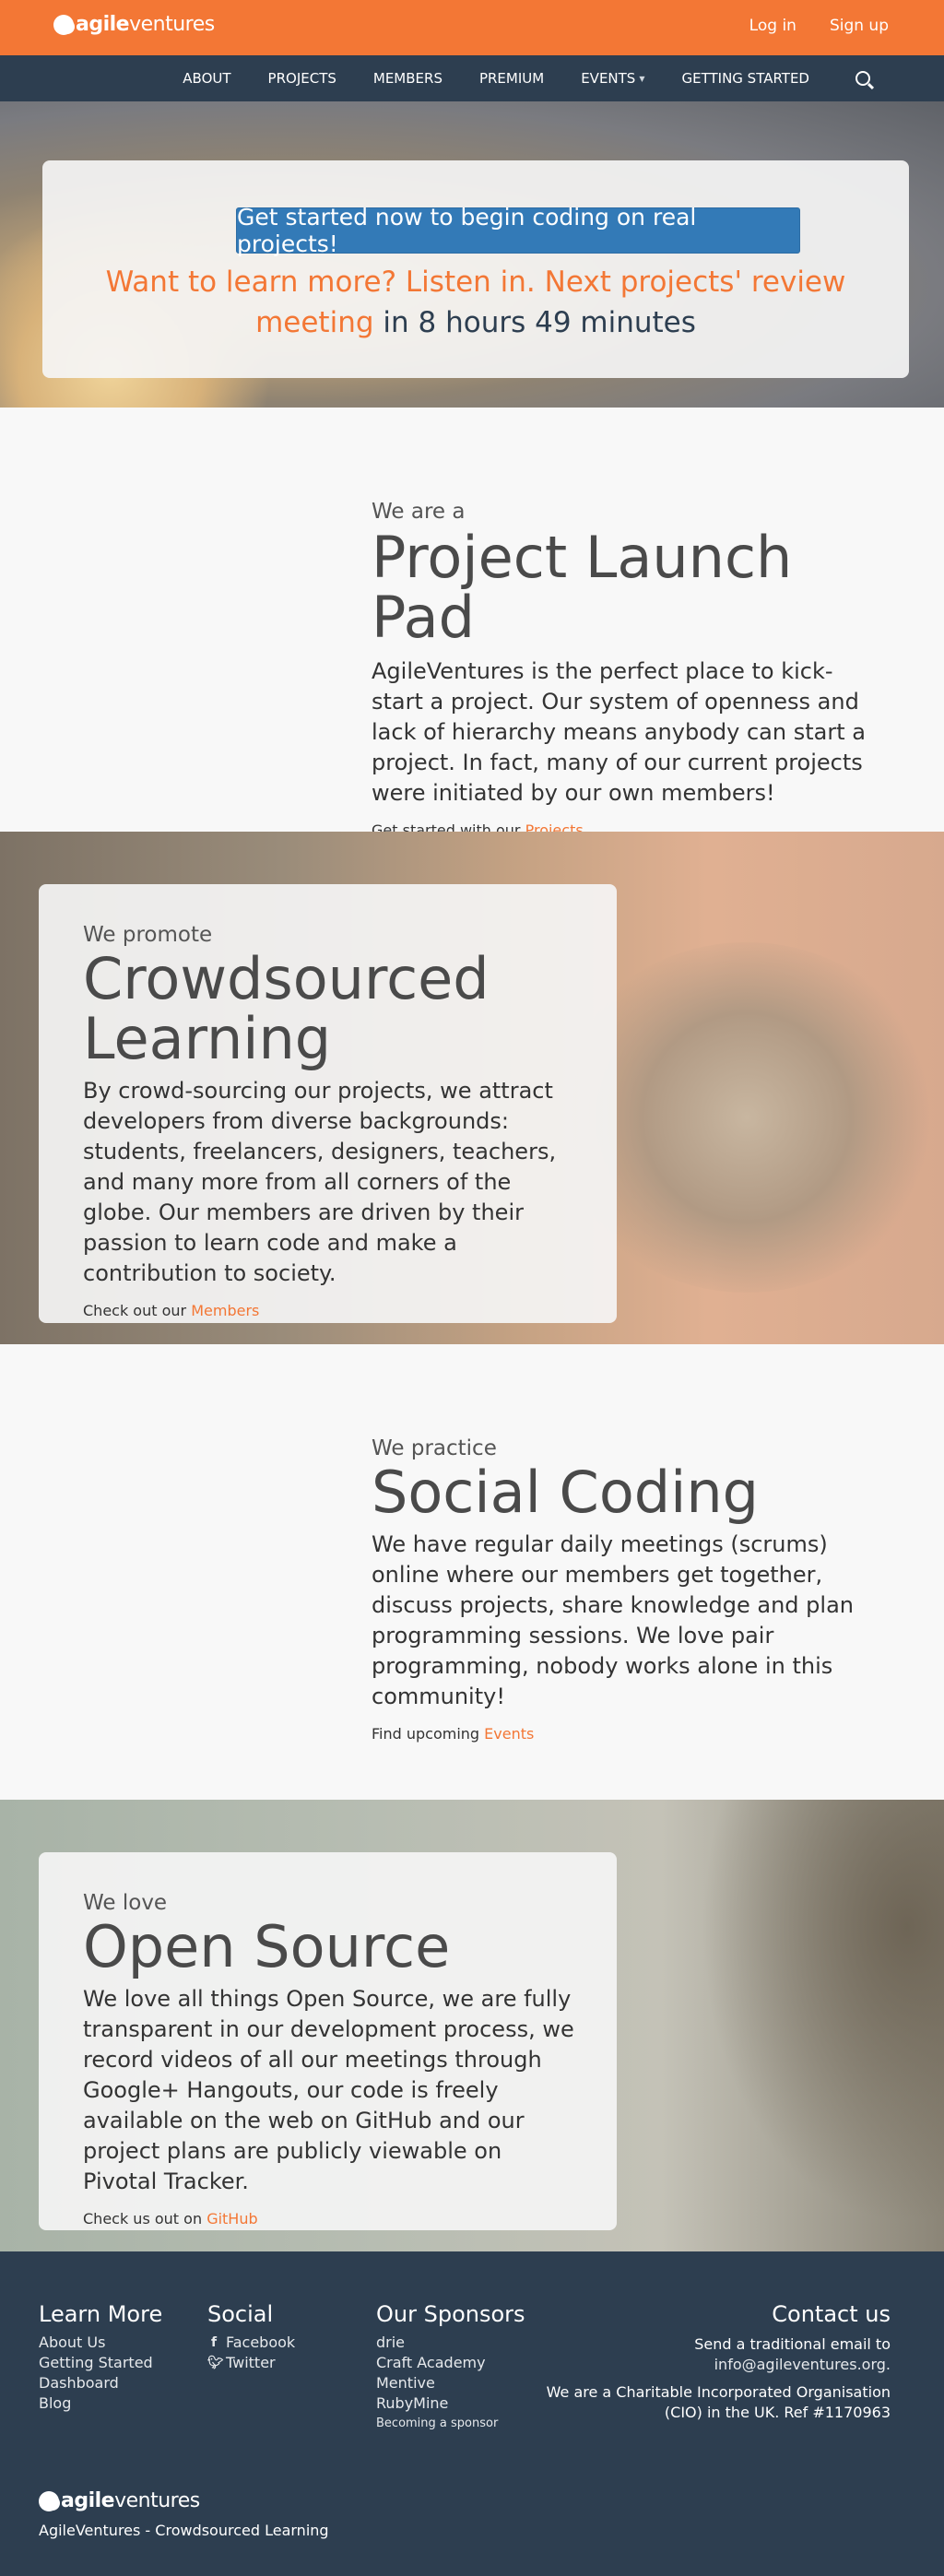  I want to click on footer-link-twitter: 🐦︎ Twitter, so click(251, 2363).